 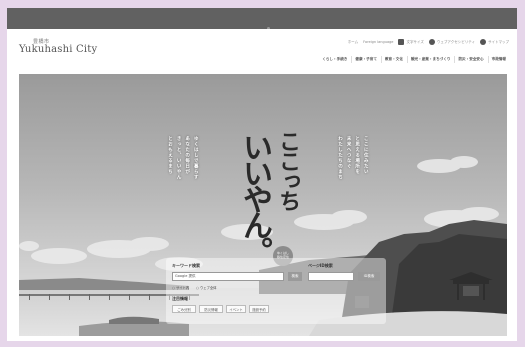 I want to click on hero-copy-right-line: と思える場所を, so click(x=357, y=155).